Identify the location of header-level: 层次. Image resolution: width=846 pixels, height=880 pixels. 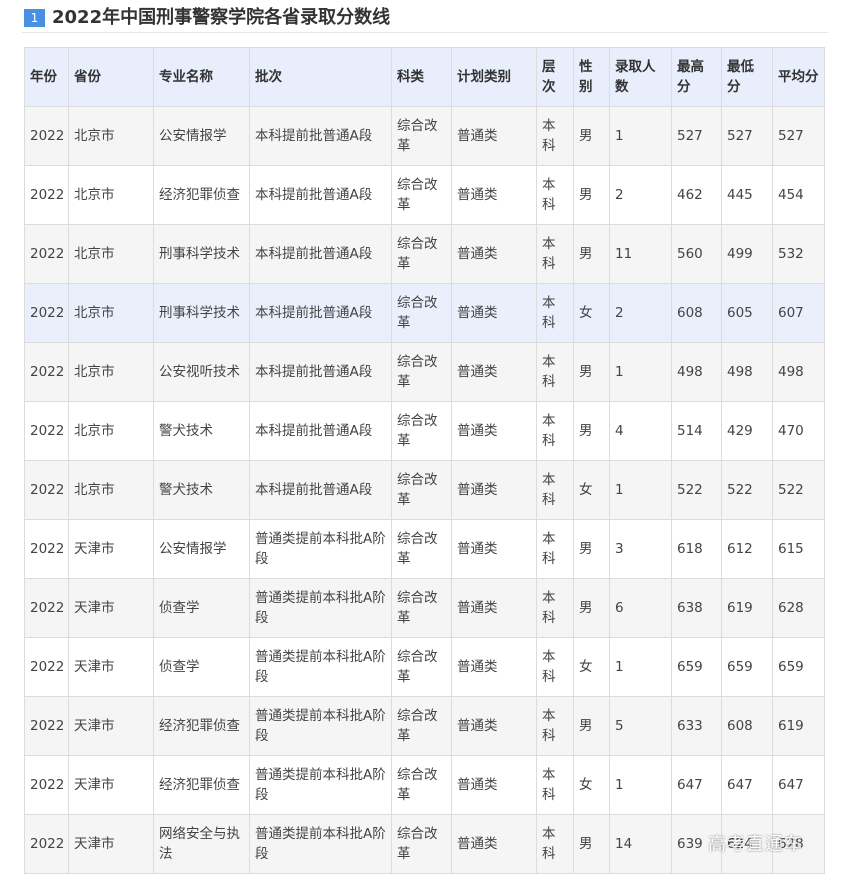
(555, 77).